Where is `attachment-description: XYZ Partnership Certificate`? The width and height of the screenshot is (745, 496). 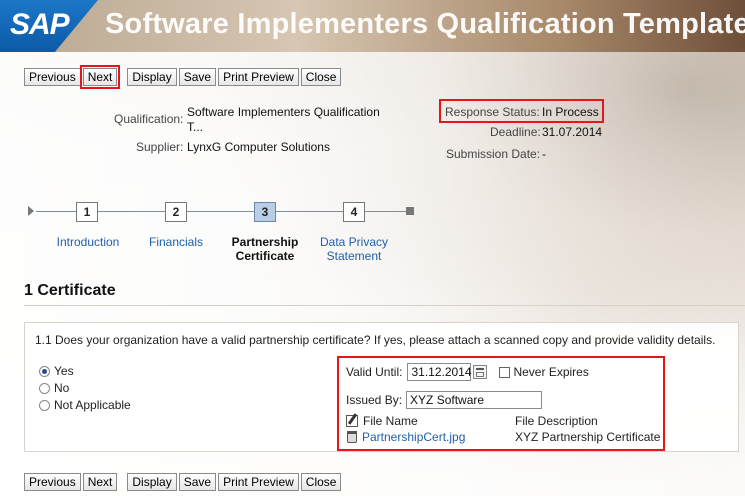
attachment-description: XYZ Partnership Certificate is located at coordinates (587, 437).